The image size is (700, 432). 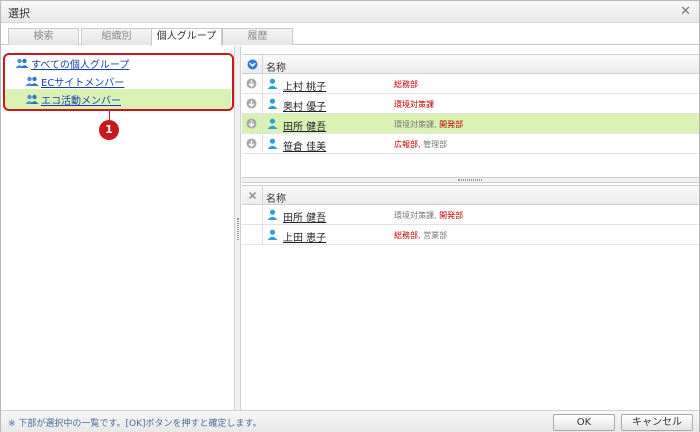 I want to click on tree-item-label: すべての個人グループ, so click(x=80, y=65).